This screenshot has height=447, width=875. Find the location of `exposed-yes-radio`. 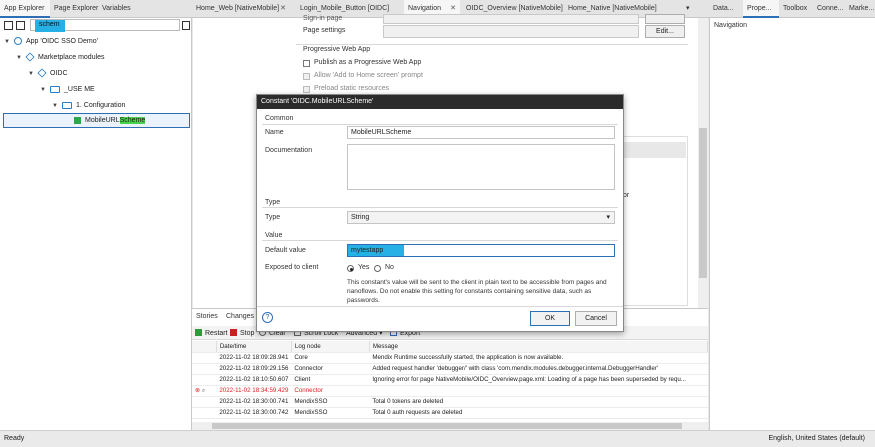

exposed-yes-radio is located at coordinates (350, 268).